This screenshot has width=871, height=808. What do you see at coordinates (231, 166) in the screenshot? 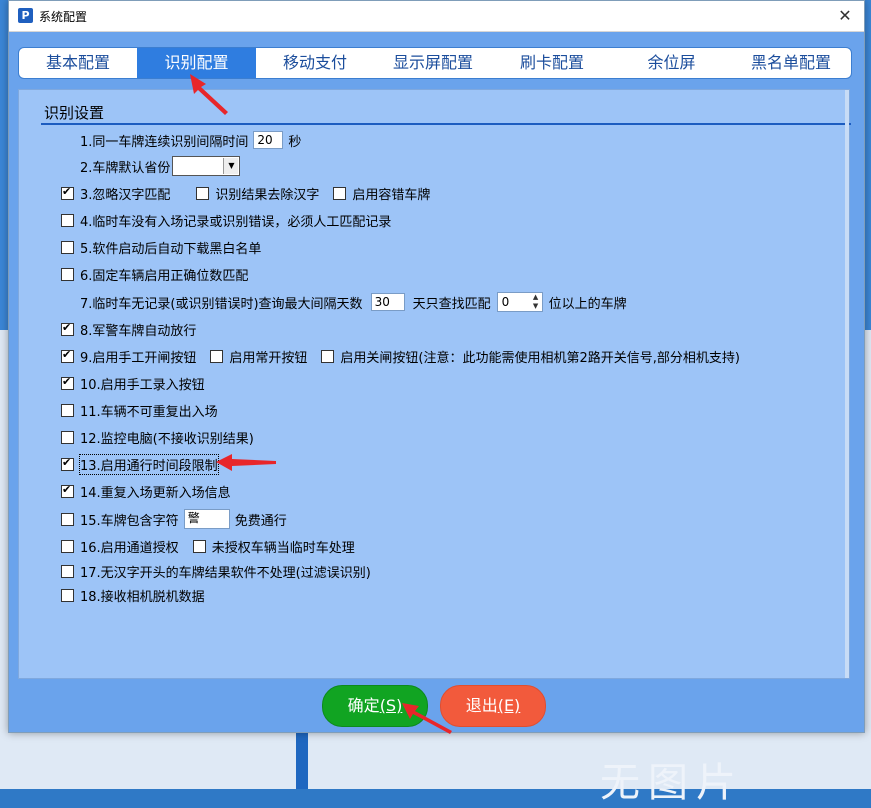
I see `dropdown-arrow-icon: ▼` at bounding box center [231, 166].